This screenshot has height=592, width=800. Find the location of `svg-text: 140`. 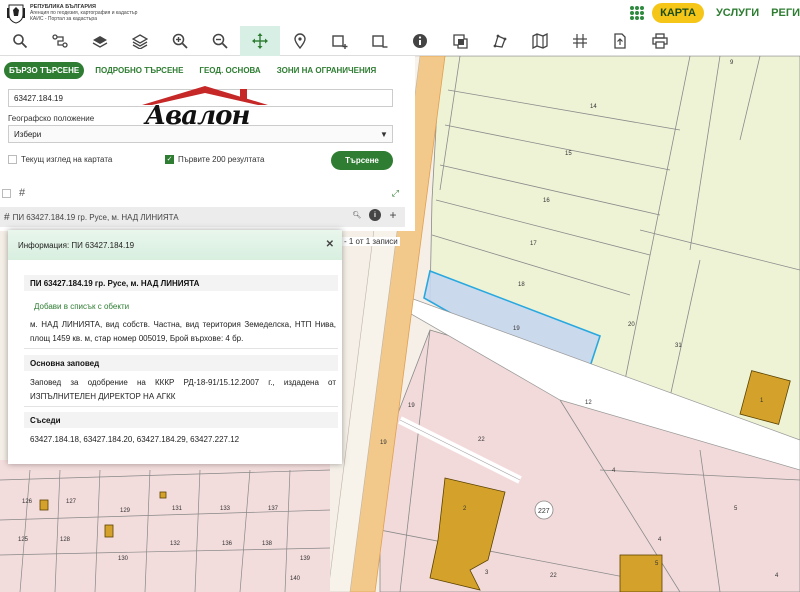

svg-text: 140 is located at coordinates (295, 579).